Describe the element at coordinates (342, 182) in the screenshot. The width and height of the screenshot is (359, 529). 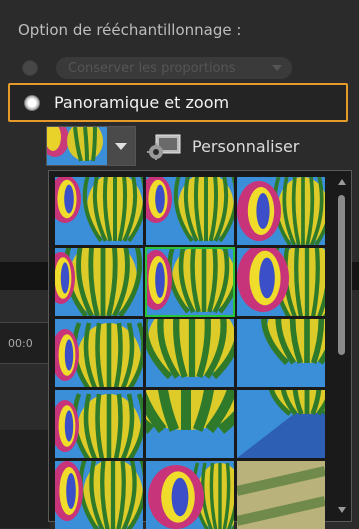
I see `scroll-up-arrow-icon` at that location.